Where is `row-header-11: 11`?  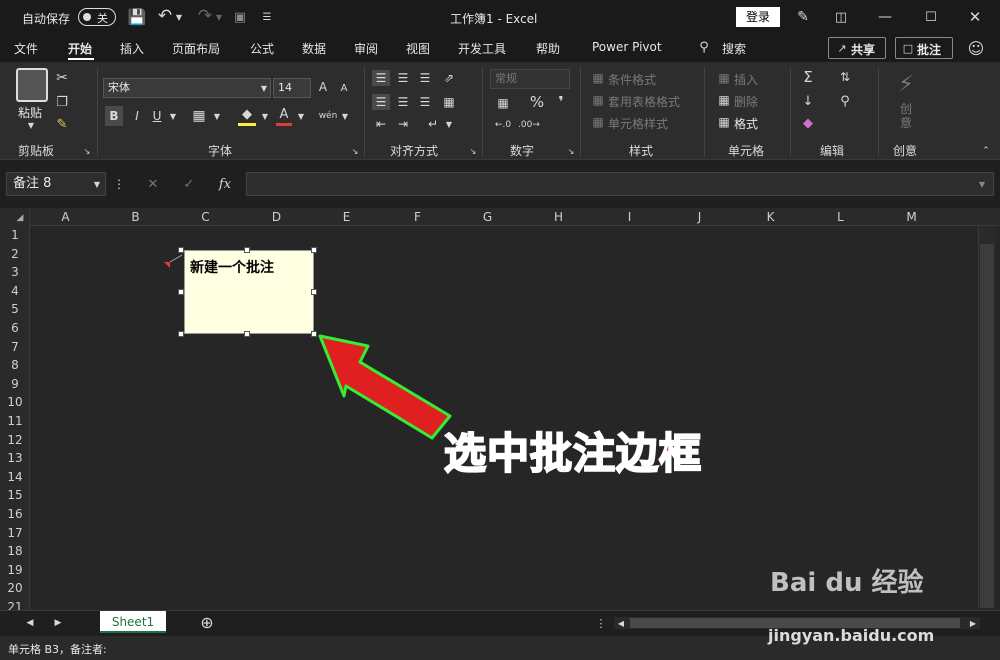
row-header-11: 11 is located at coordinates (15, 423).